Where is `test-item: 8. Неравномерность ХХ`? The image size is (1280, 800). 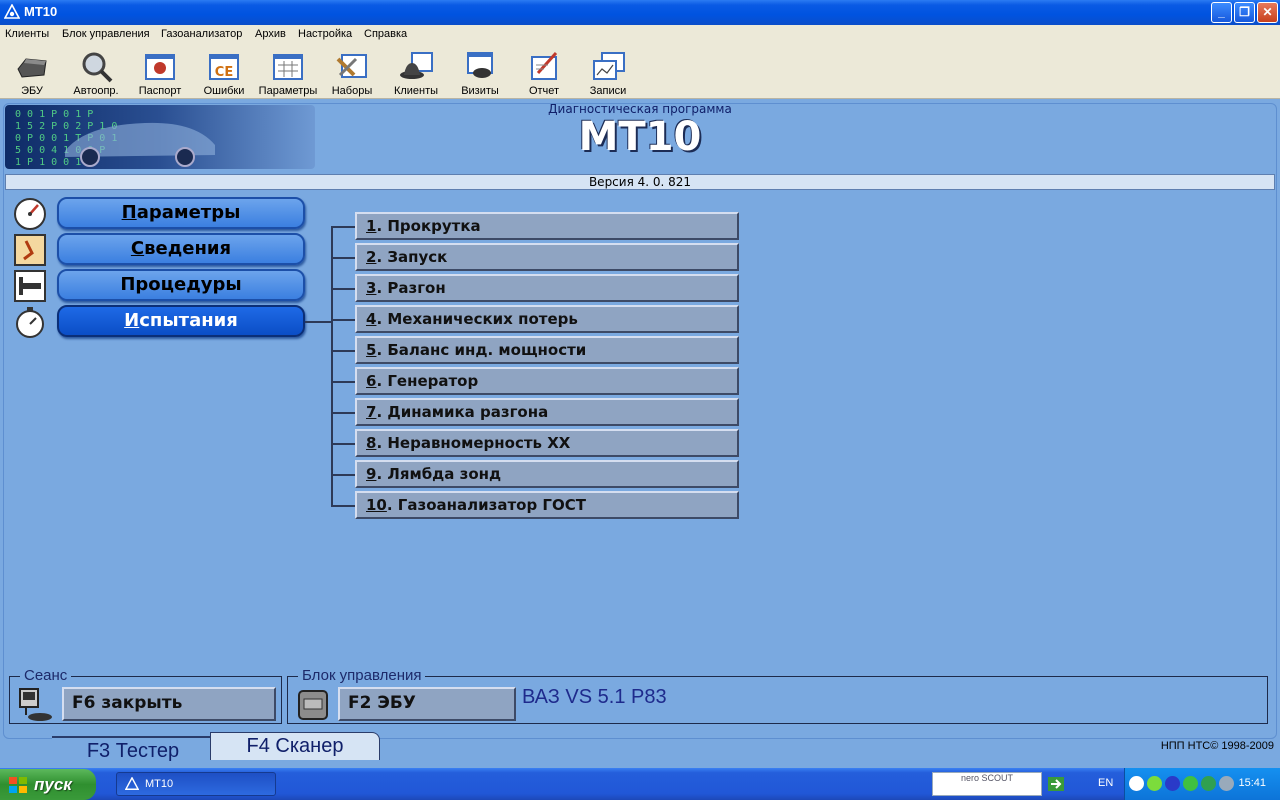 test-item: 8. Неравномерность ХХ is located at coordinates (547, 443).